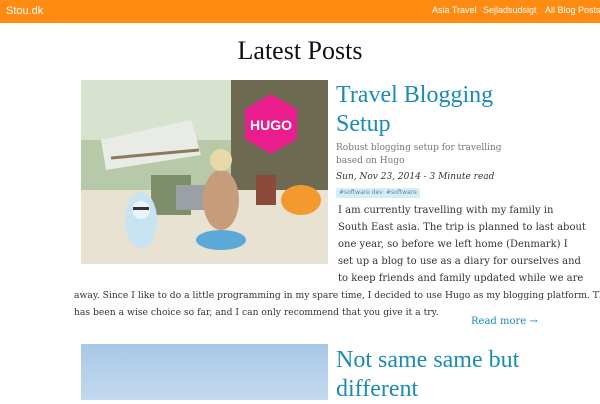  What do you see at coordinates (415, 177) in the screenshot?
I see `post-meta: Sun, Nov 23, 2014 - 3 Minute read` at bounding box center [415, 177].